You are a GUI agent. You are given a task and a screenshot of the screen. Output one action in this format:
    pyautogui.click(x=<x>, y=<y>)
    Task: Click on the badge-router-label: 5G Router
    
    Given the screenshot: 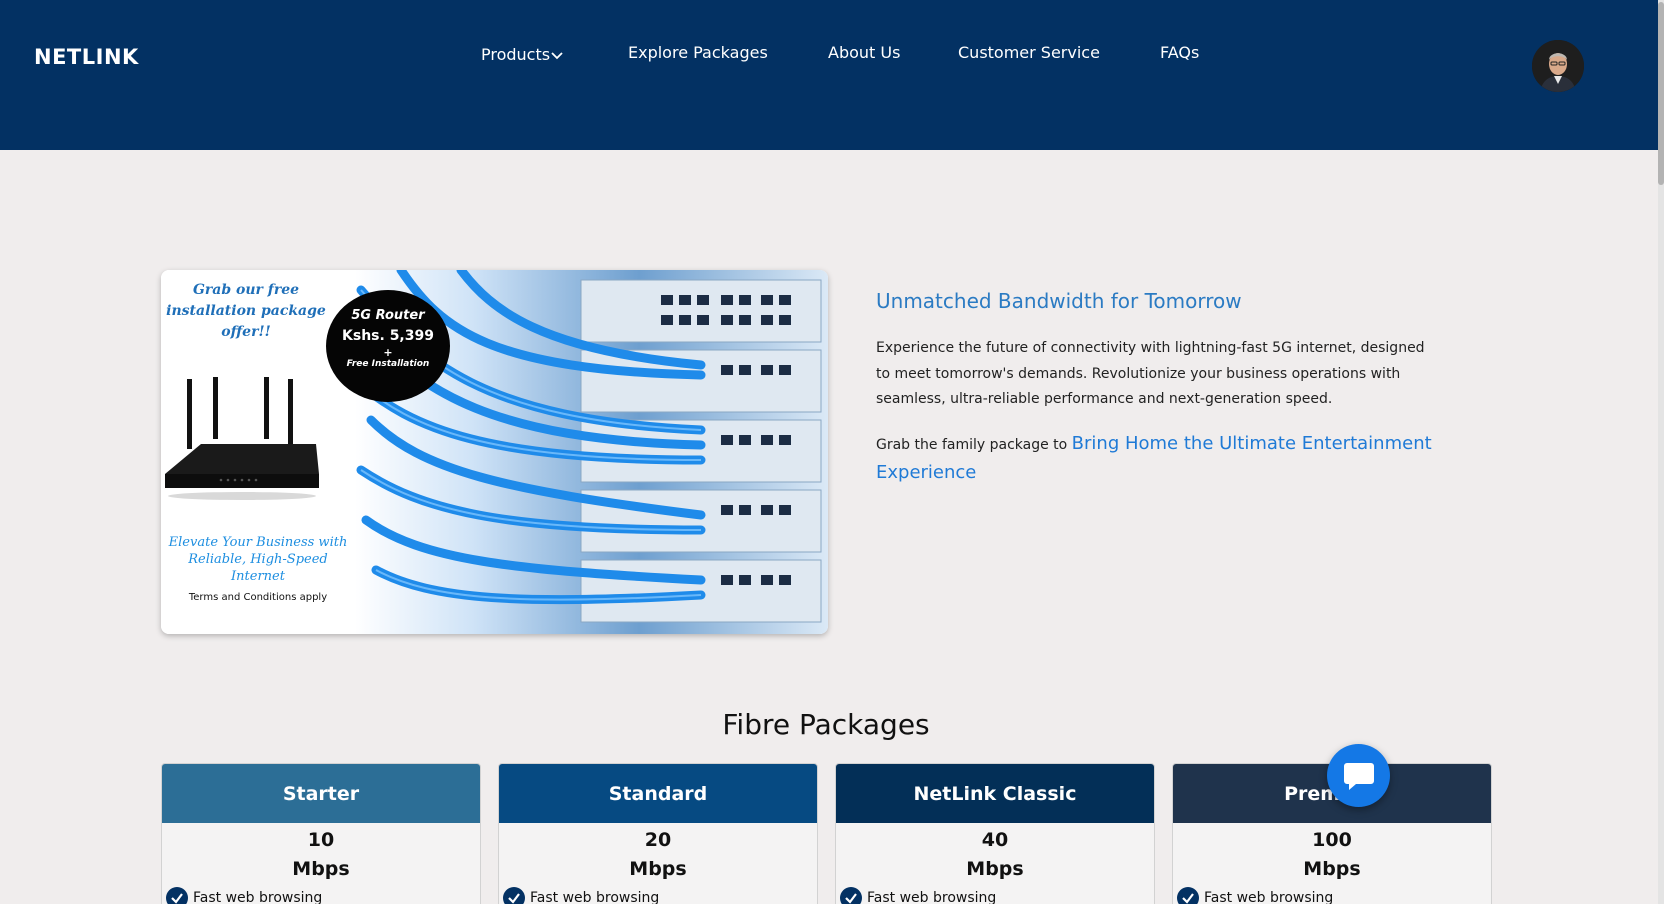 What is the action you would take?
    pyautogui.click(x=388, y=315)
    